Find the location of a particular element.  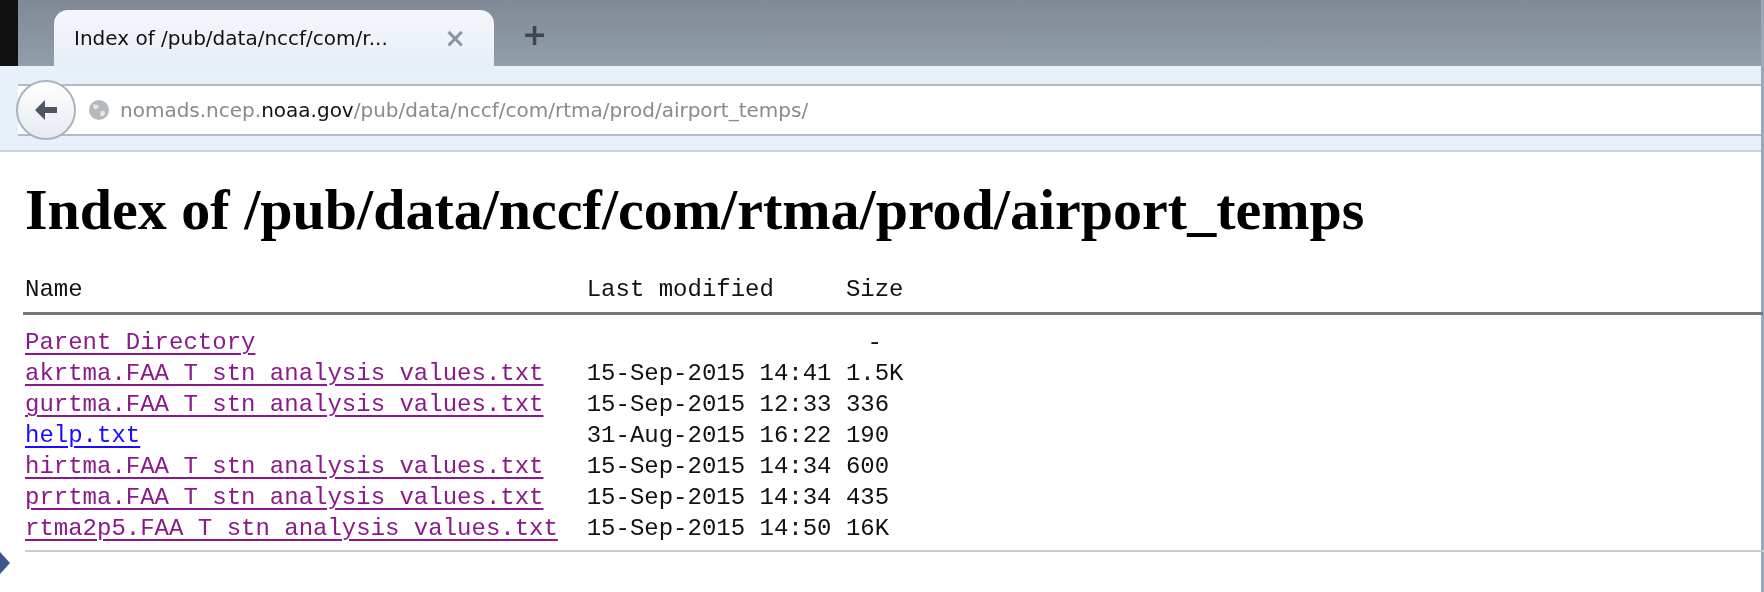

modified-date: 15-Sep-2015 14:41 is located at coordinates (709, 373).